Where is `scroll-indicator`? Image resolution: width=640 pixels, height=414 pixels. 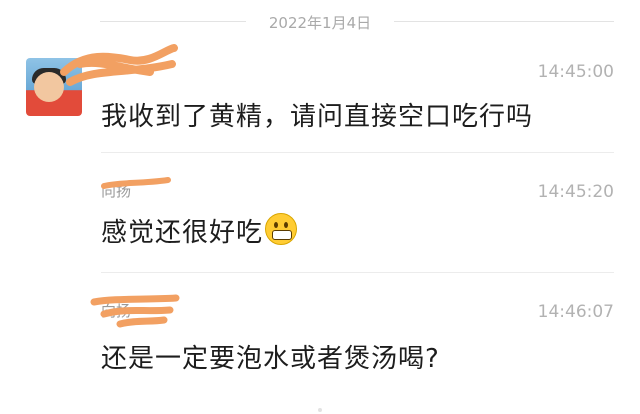 scroll-indicator is located at coordinates (320, 410).